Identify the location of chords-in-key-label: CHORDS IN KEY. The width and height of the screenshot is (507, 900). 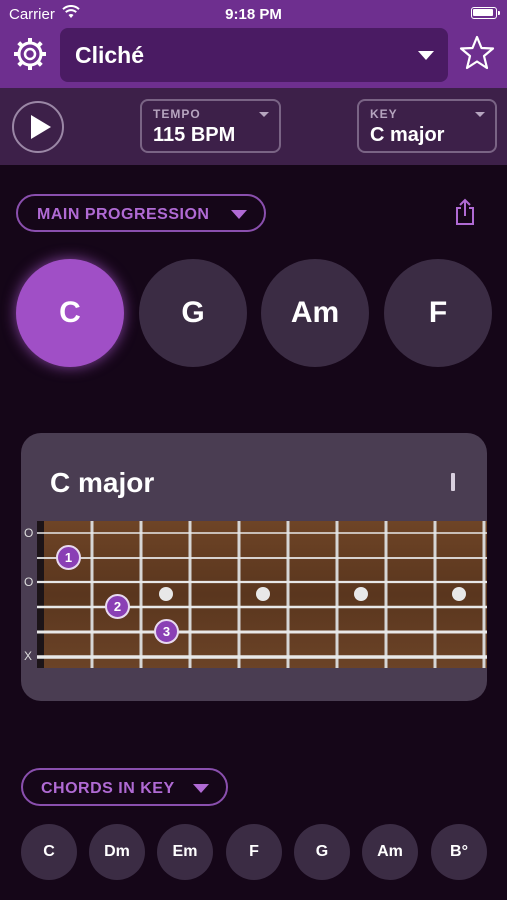
(108, 788).